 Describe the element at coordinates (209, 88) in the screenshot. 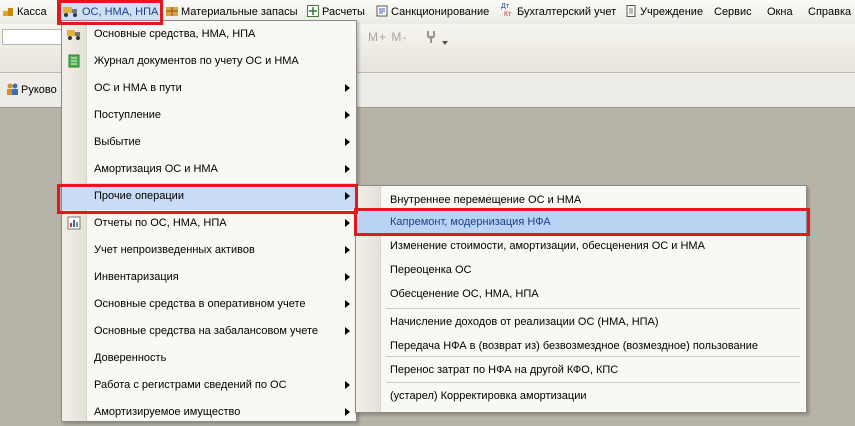

I see `menu-item: ОС и НМА в пути` at that location.